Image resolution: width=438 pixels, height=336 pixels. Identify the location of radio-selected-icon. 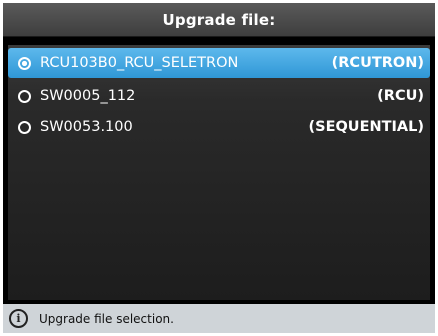
(24, 63).